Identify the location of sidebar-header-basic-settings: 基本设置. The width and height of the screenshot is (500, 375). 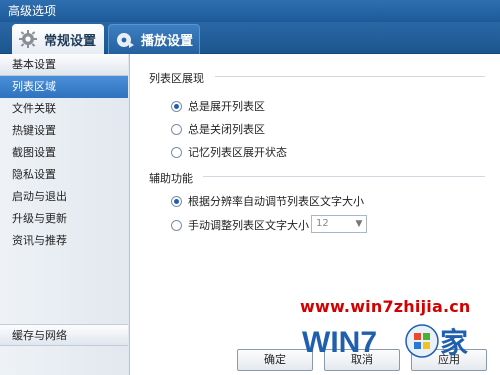
(64, 65).